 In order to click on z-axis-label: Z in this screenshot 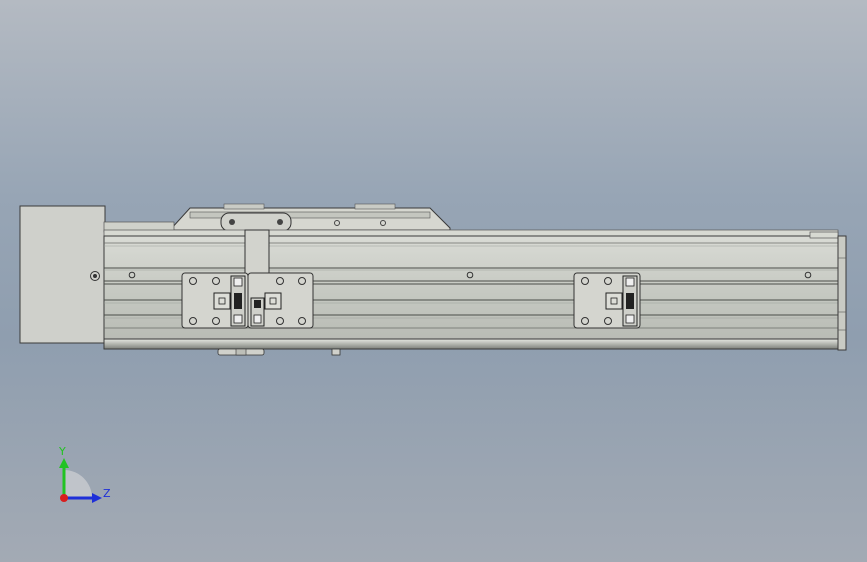, I will do `click(107, 493)`.